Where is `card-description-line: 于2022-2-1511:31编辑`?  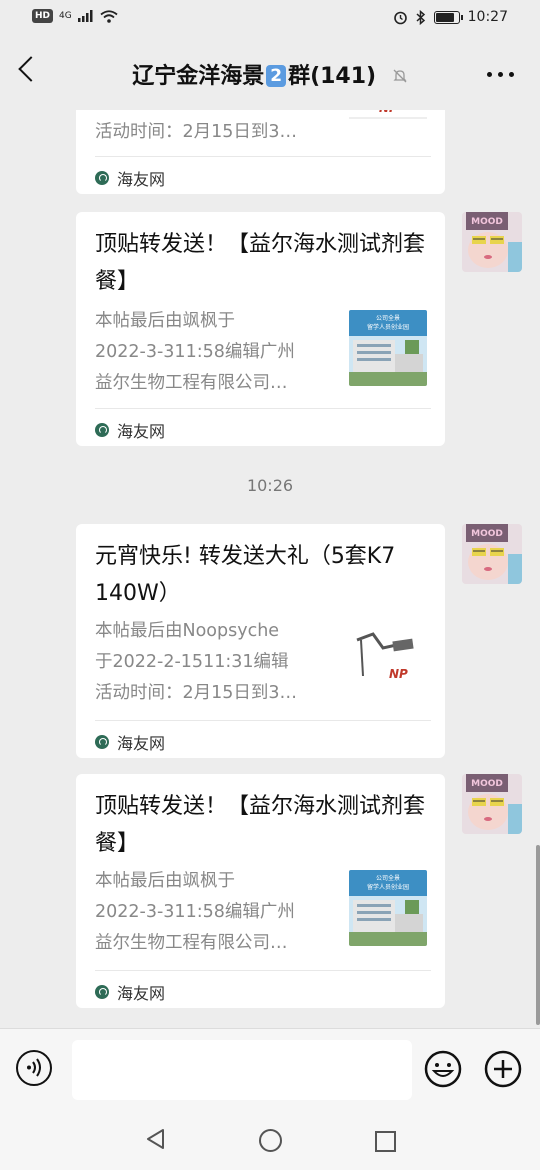 card-description-line: 于2022-2-1511:31编辑 is located at coordinates (192, 662).